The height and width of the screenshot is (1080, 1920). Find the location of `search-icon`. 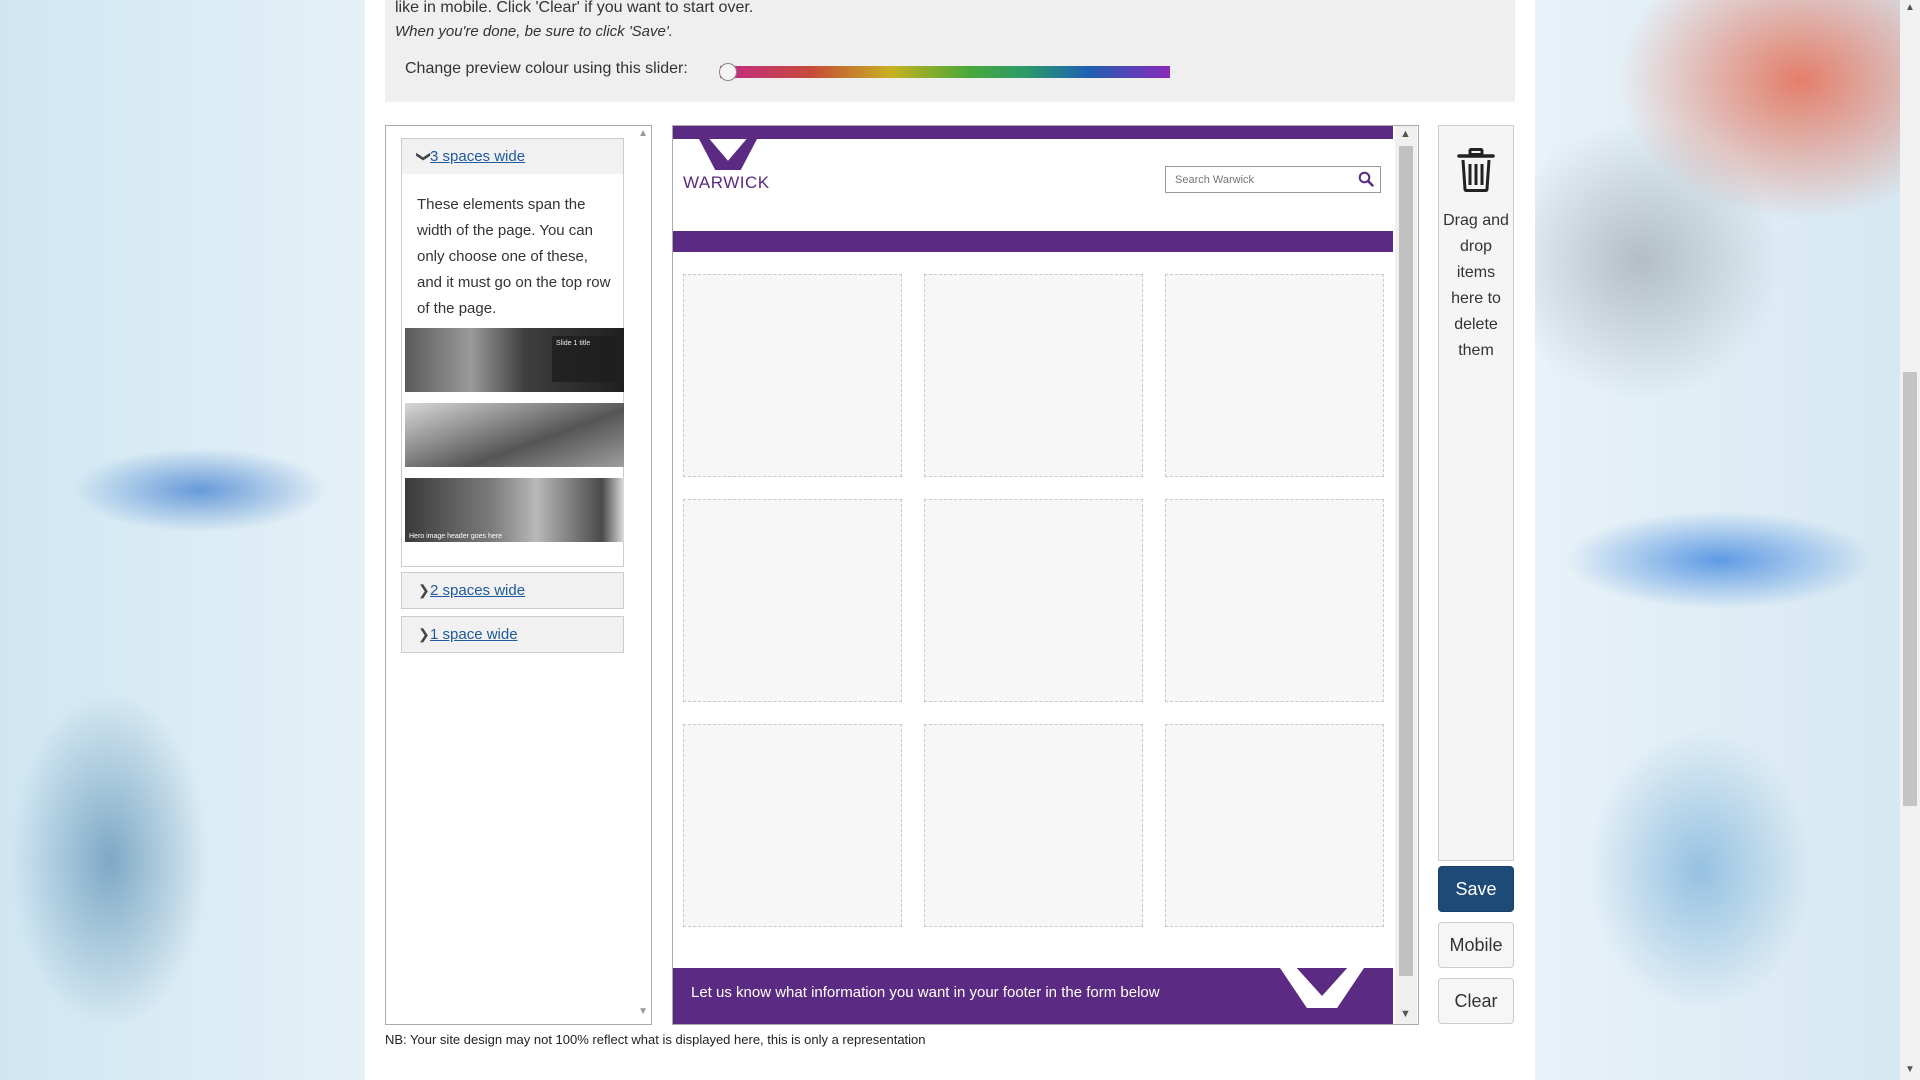

search-icon is located at coordinates (1366, 179).